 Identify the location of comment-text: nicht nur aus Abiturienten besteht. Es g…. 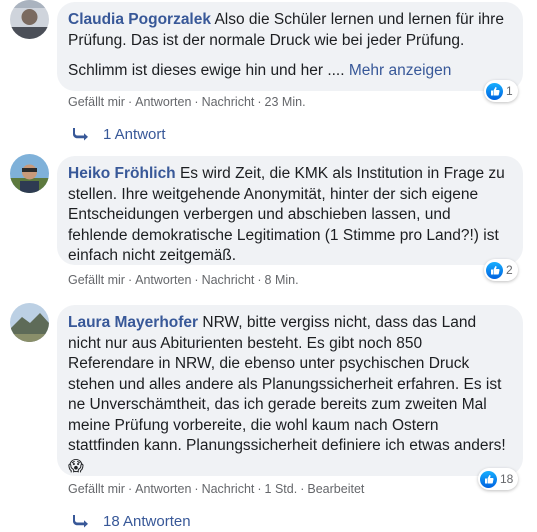
(245, 343).